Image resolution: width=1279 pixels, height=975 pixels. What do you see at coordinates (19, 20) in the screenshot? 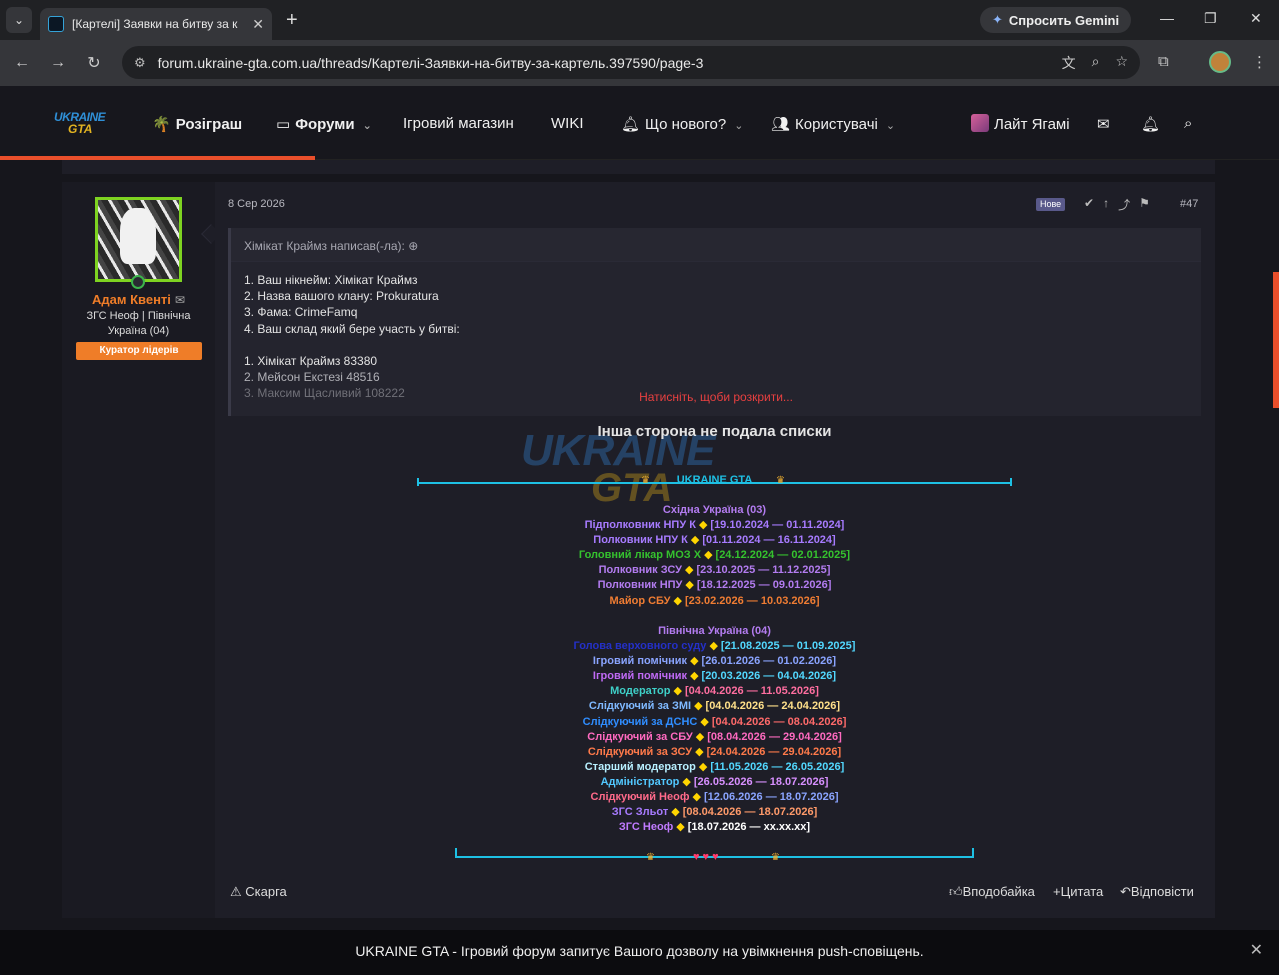
I see `tab-search-button: ⌄` at bounding box center [19, 20].